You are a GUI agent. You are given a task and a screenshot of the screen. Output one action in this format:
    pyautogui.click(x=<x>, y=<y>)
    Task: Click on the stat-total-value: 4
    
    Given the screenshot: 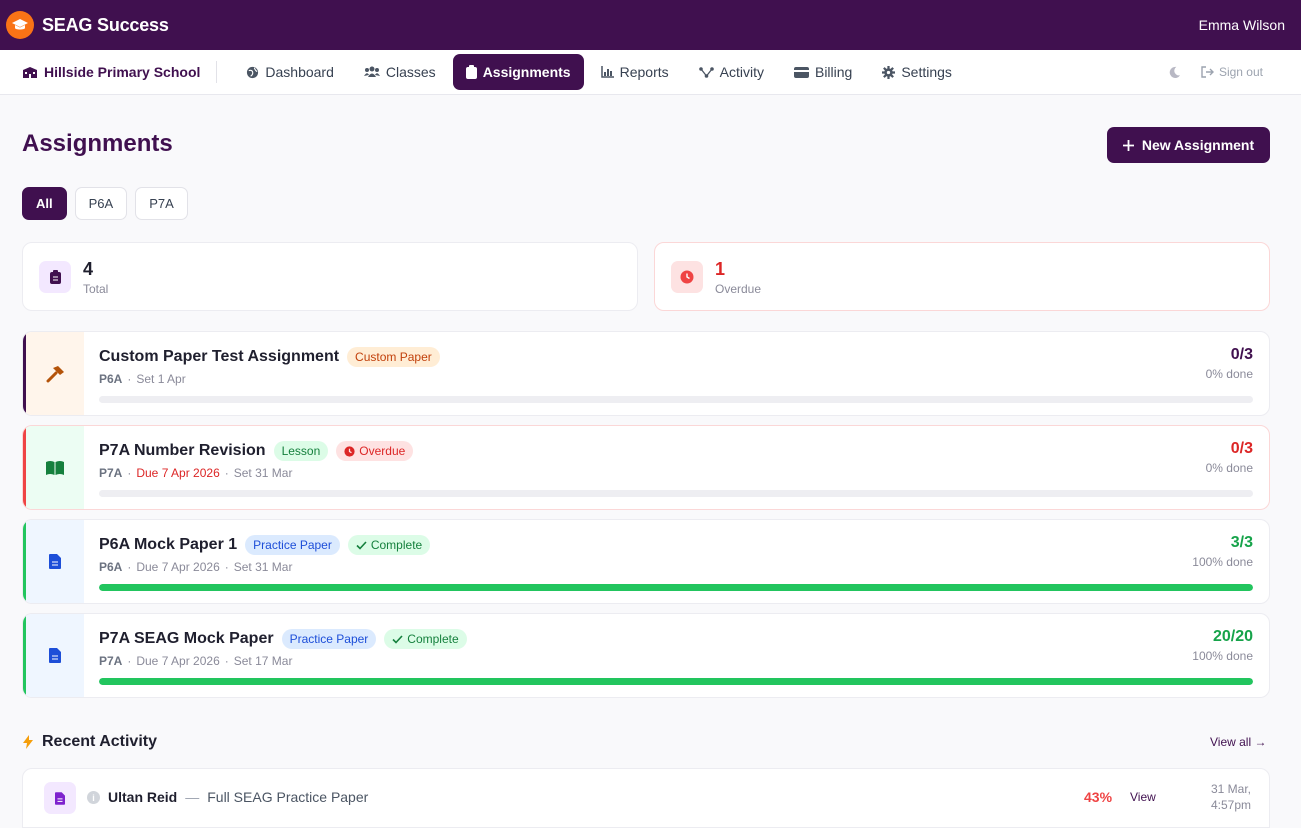 What is the action you would take?
    pyautogui.click(x=88, y=268)
    